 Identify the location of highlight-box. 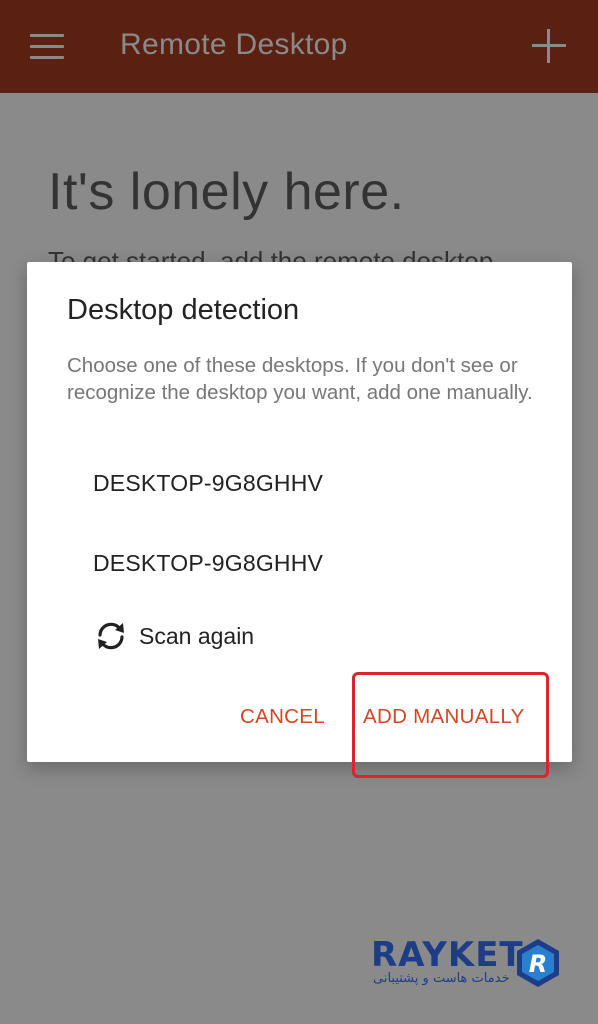
(450, 725).